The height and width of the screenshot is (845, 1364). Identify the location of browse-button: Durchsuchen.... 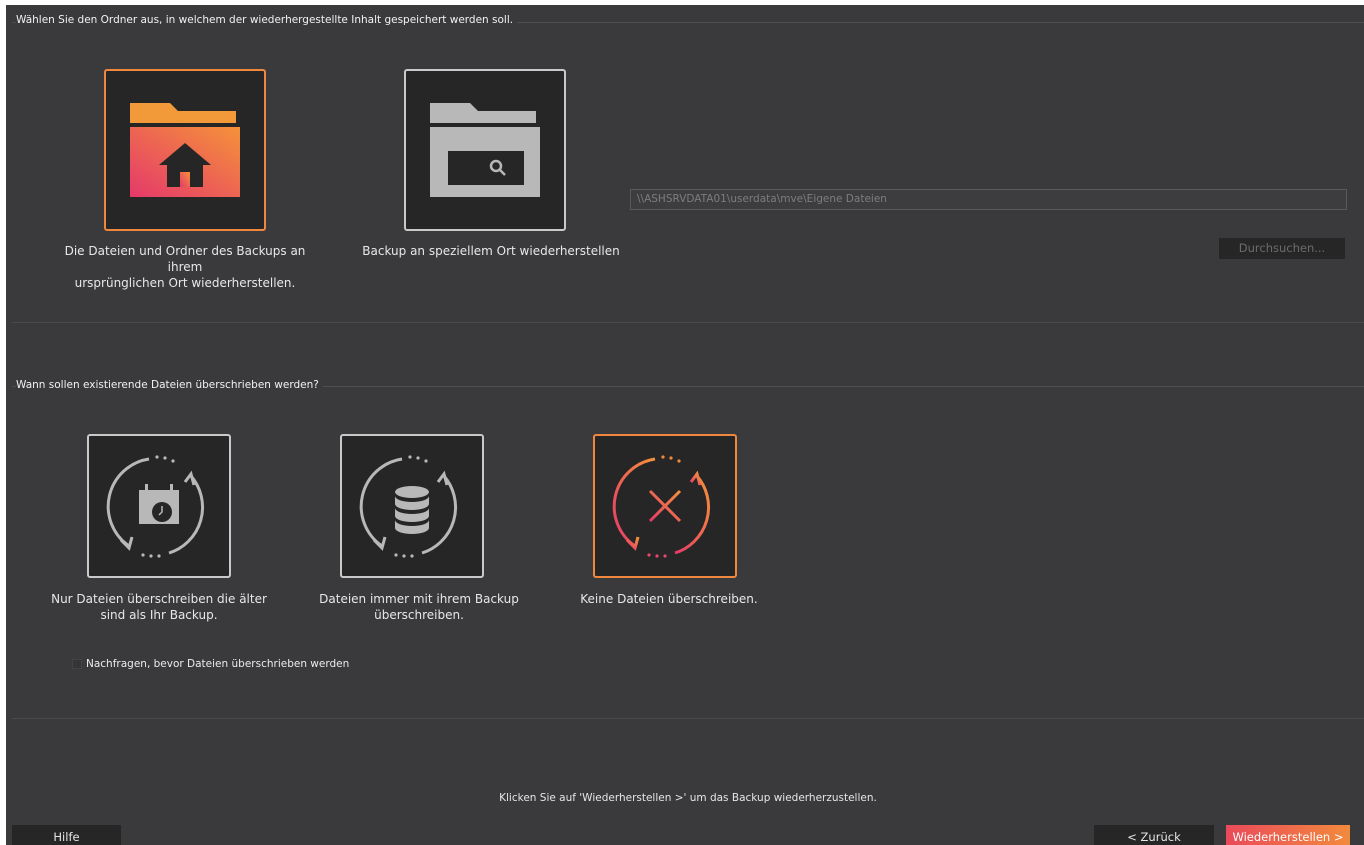
(1282, 248).